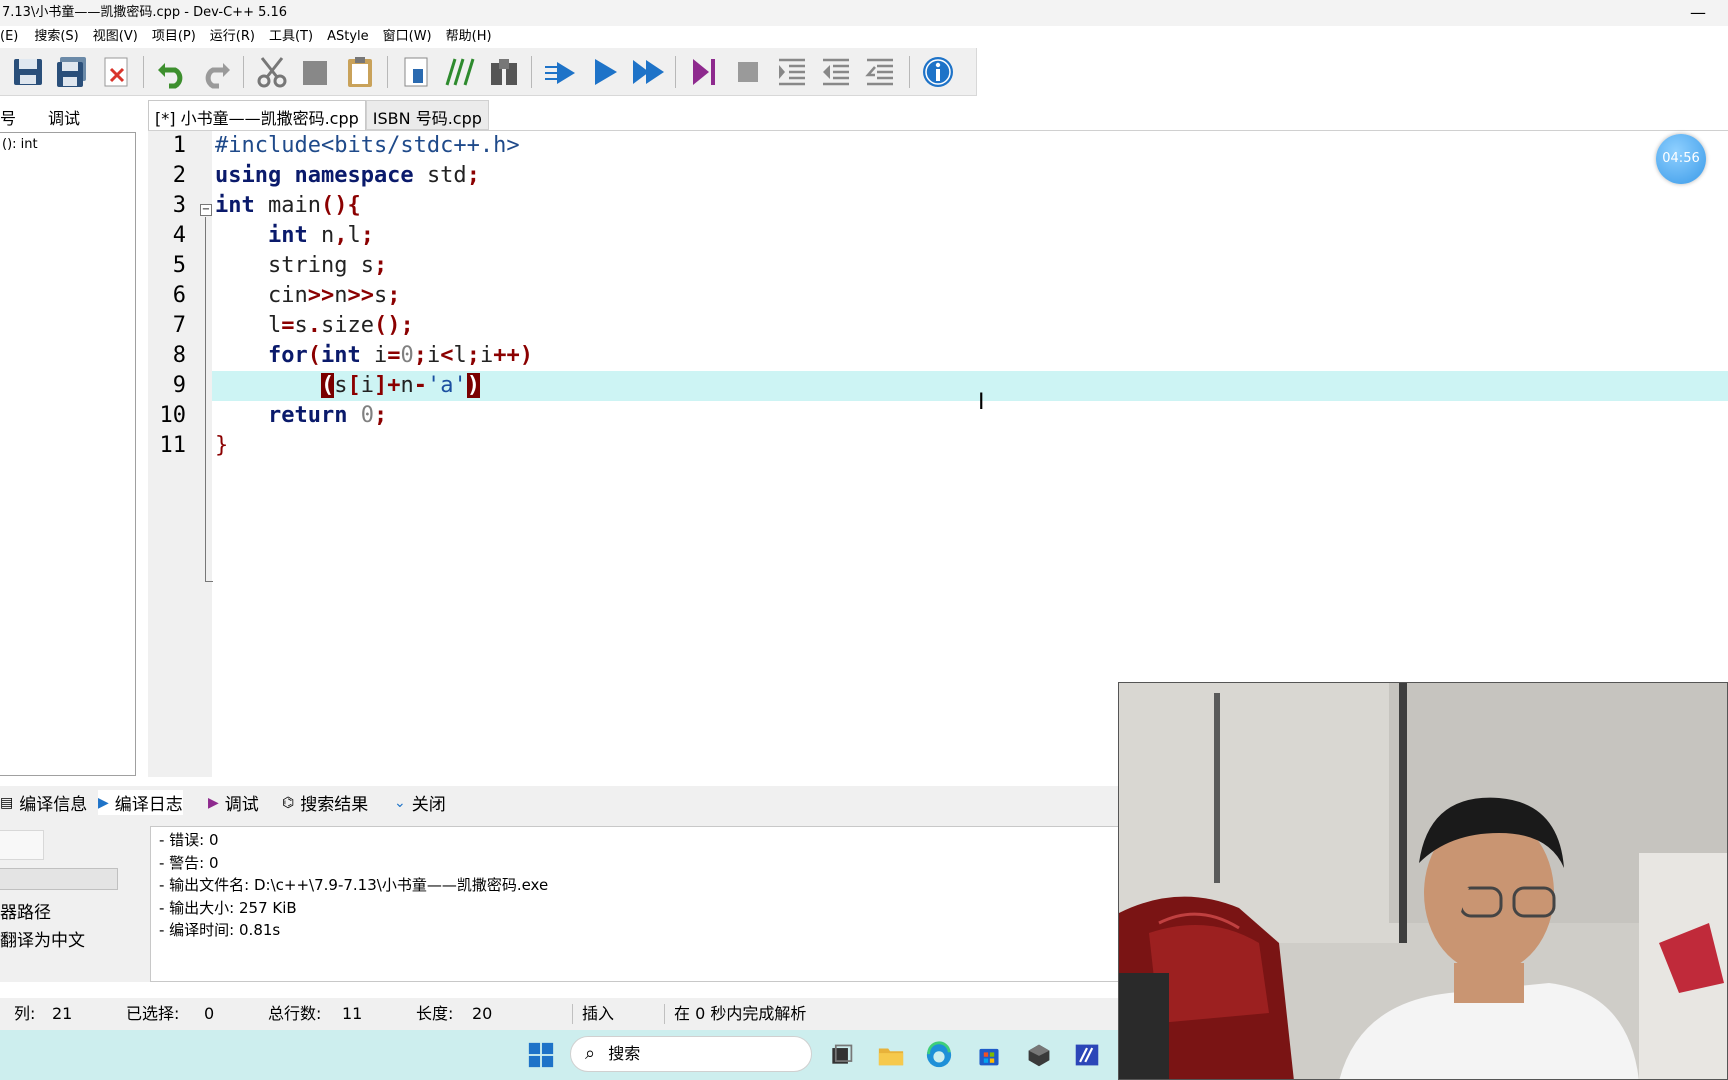 The image size is (1728, 1080). Describe the element at coordinates (938, 176) in the screenshot. I see `code-line: 2 using namespace std;` at that location.